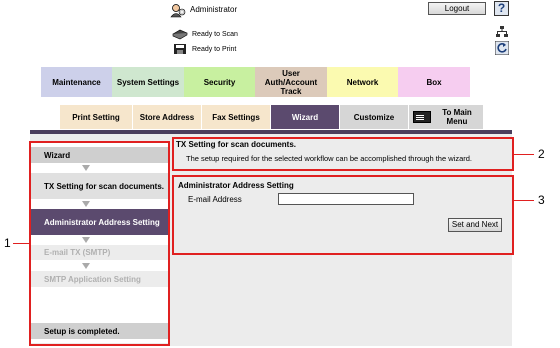  Describe the element at coordinates (214, 49) in the screenshot. I see `print-status-text: Ready to Print` at that location.